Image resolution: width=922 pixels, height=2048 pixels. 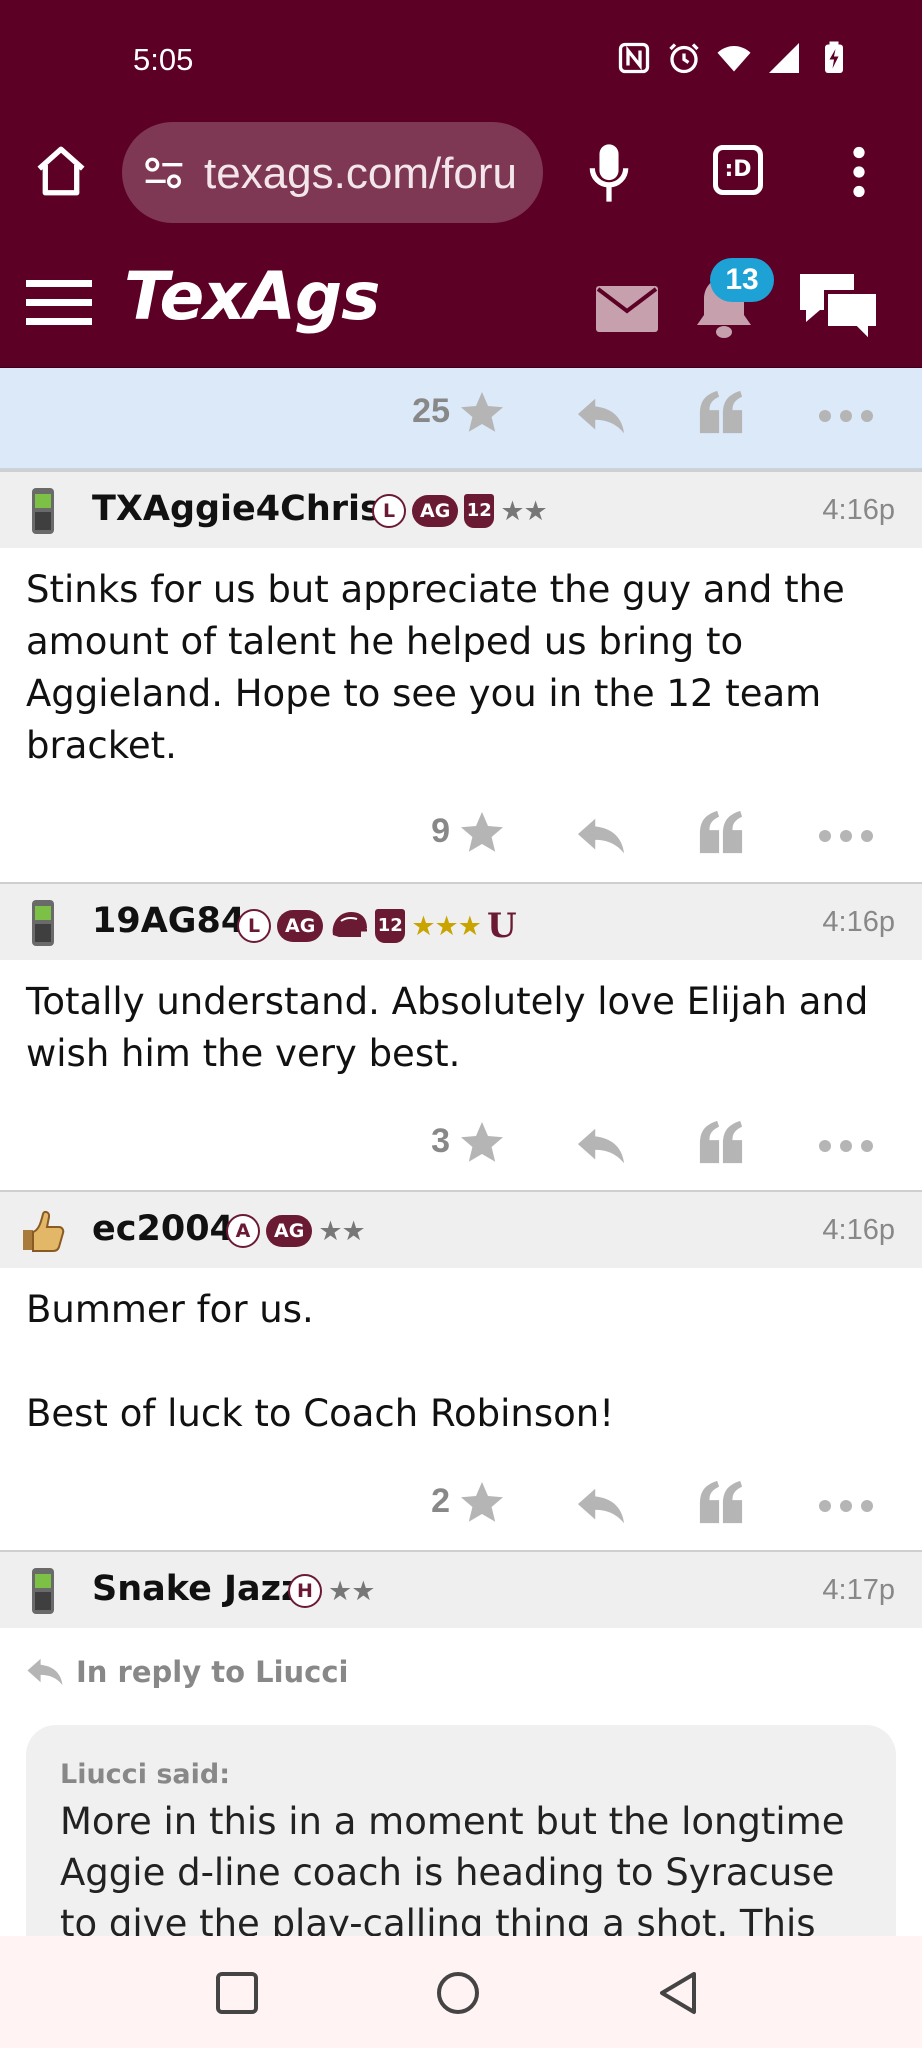 I want to click on star-count: 2, so click(x=440, y=1501).